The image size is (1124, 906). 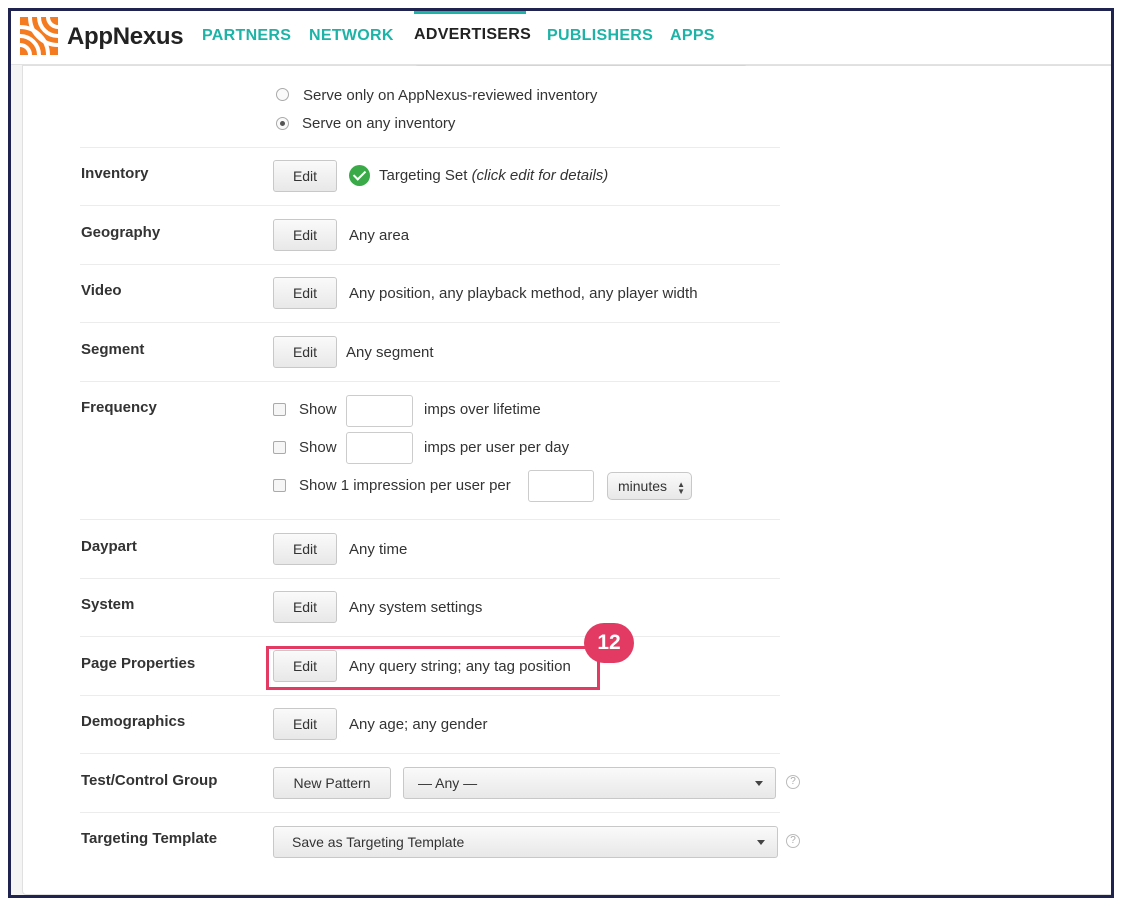 What do you see at coordinates (149, 838) in the screenshot?
I see `targeting-template-label: Targeting Template` at bounding box center [149, 838].